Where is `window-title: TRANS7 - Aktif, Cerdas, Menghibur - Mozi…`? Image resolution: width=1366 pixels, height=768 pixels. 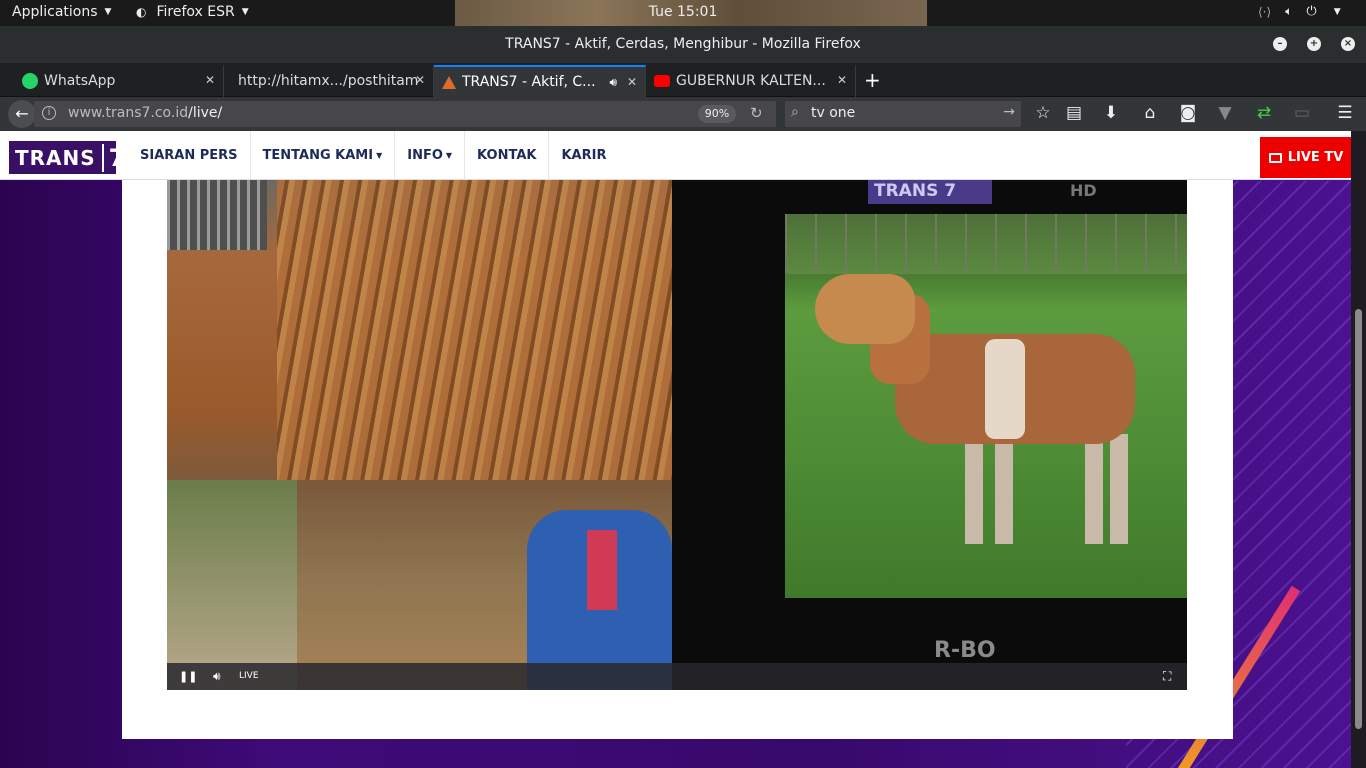 window-title: TRANS7 - Aktif, Cerdas, Menghibur - Mozi… is located at coordinates (683, 44).